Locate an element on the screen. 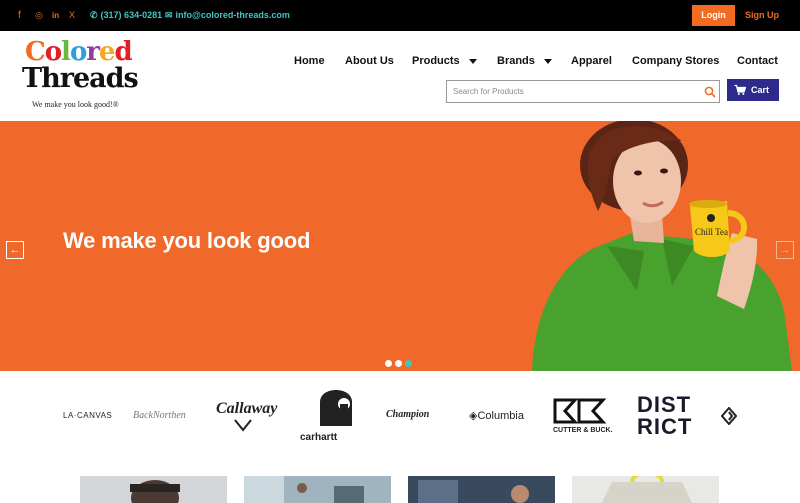  instagram-icon: ◎ is located at coordinates (39, 15).